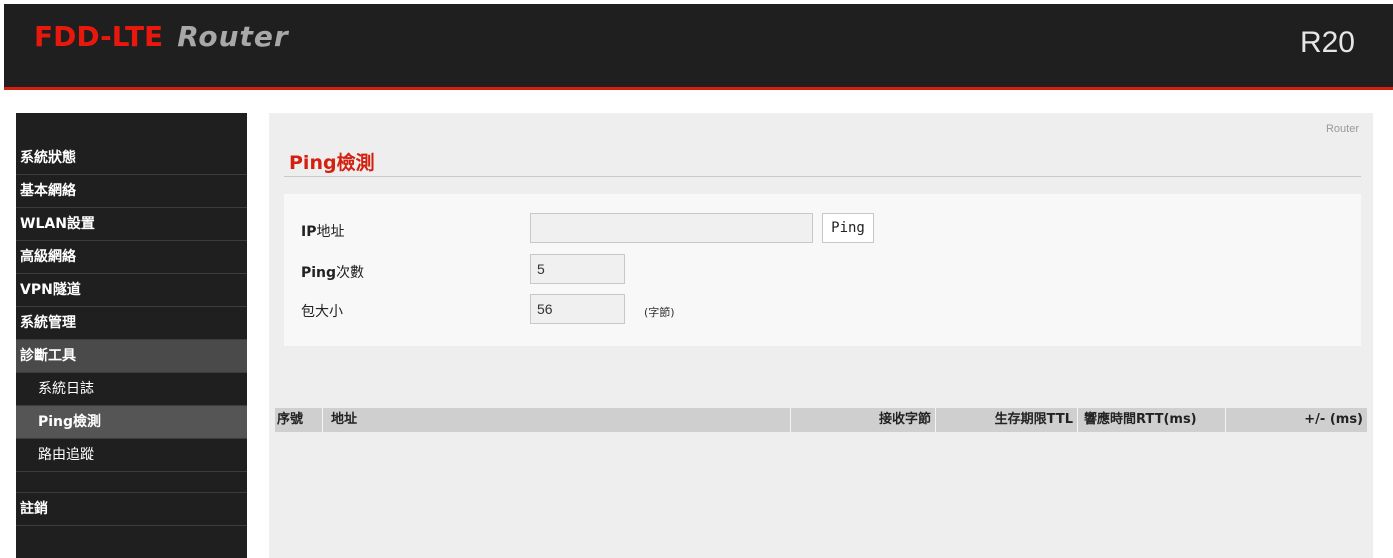  I want to click on packet-size-label: 包大小, so click(322, 312).